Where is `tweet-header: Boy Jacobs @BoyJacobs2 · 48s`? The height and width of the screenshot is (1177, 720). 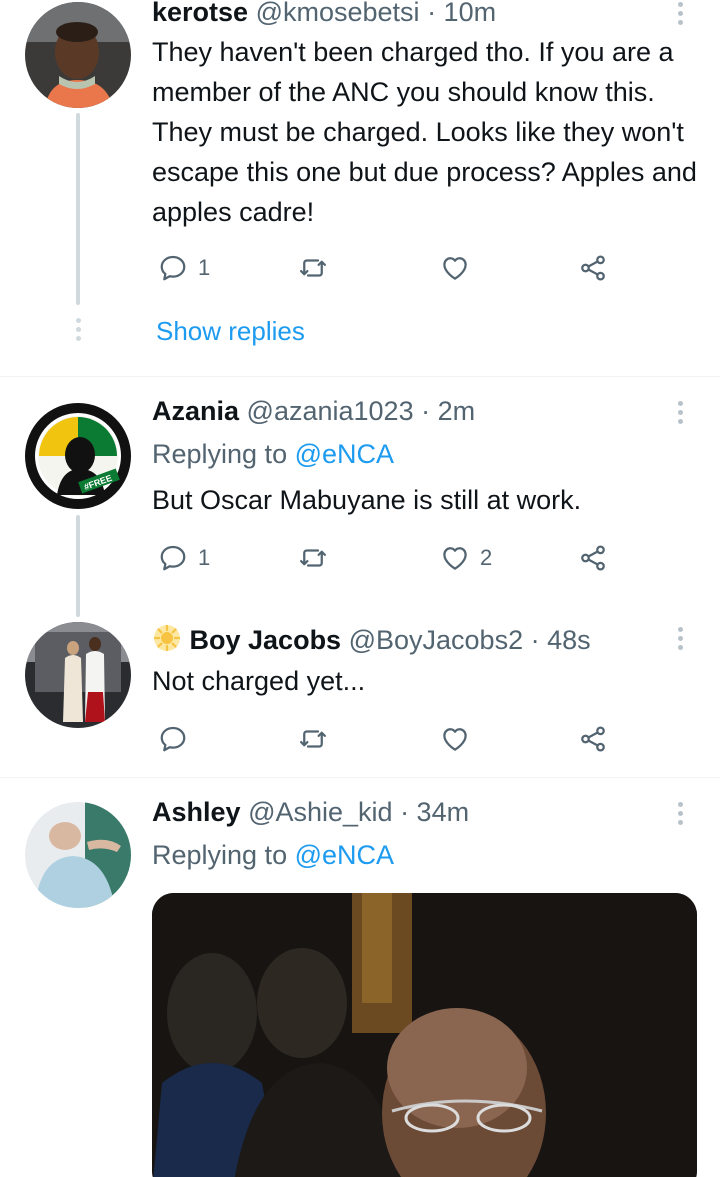
tweet-header: Boy Jacobs @BoyJacobs2 · 48s is located at coordinates (371, 641).